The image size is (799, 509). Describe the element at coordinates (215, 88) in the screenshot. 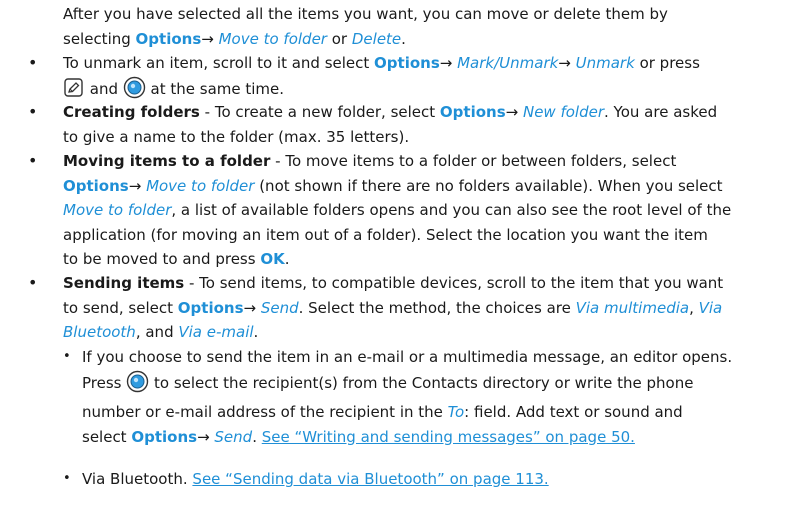

I see `text: at the same time.` at that location.